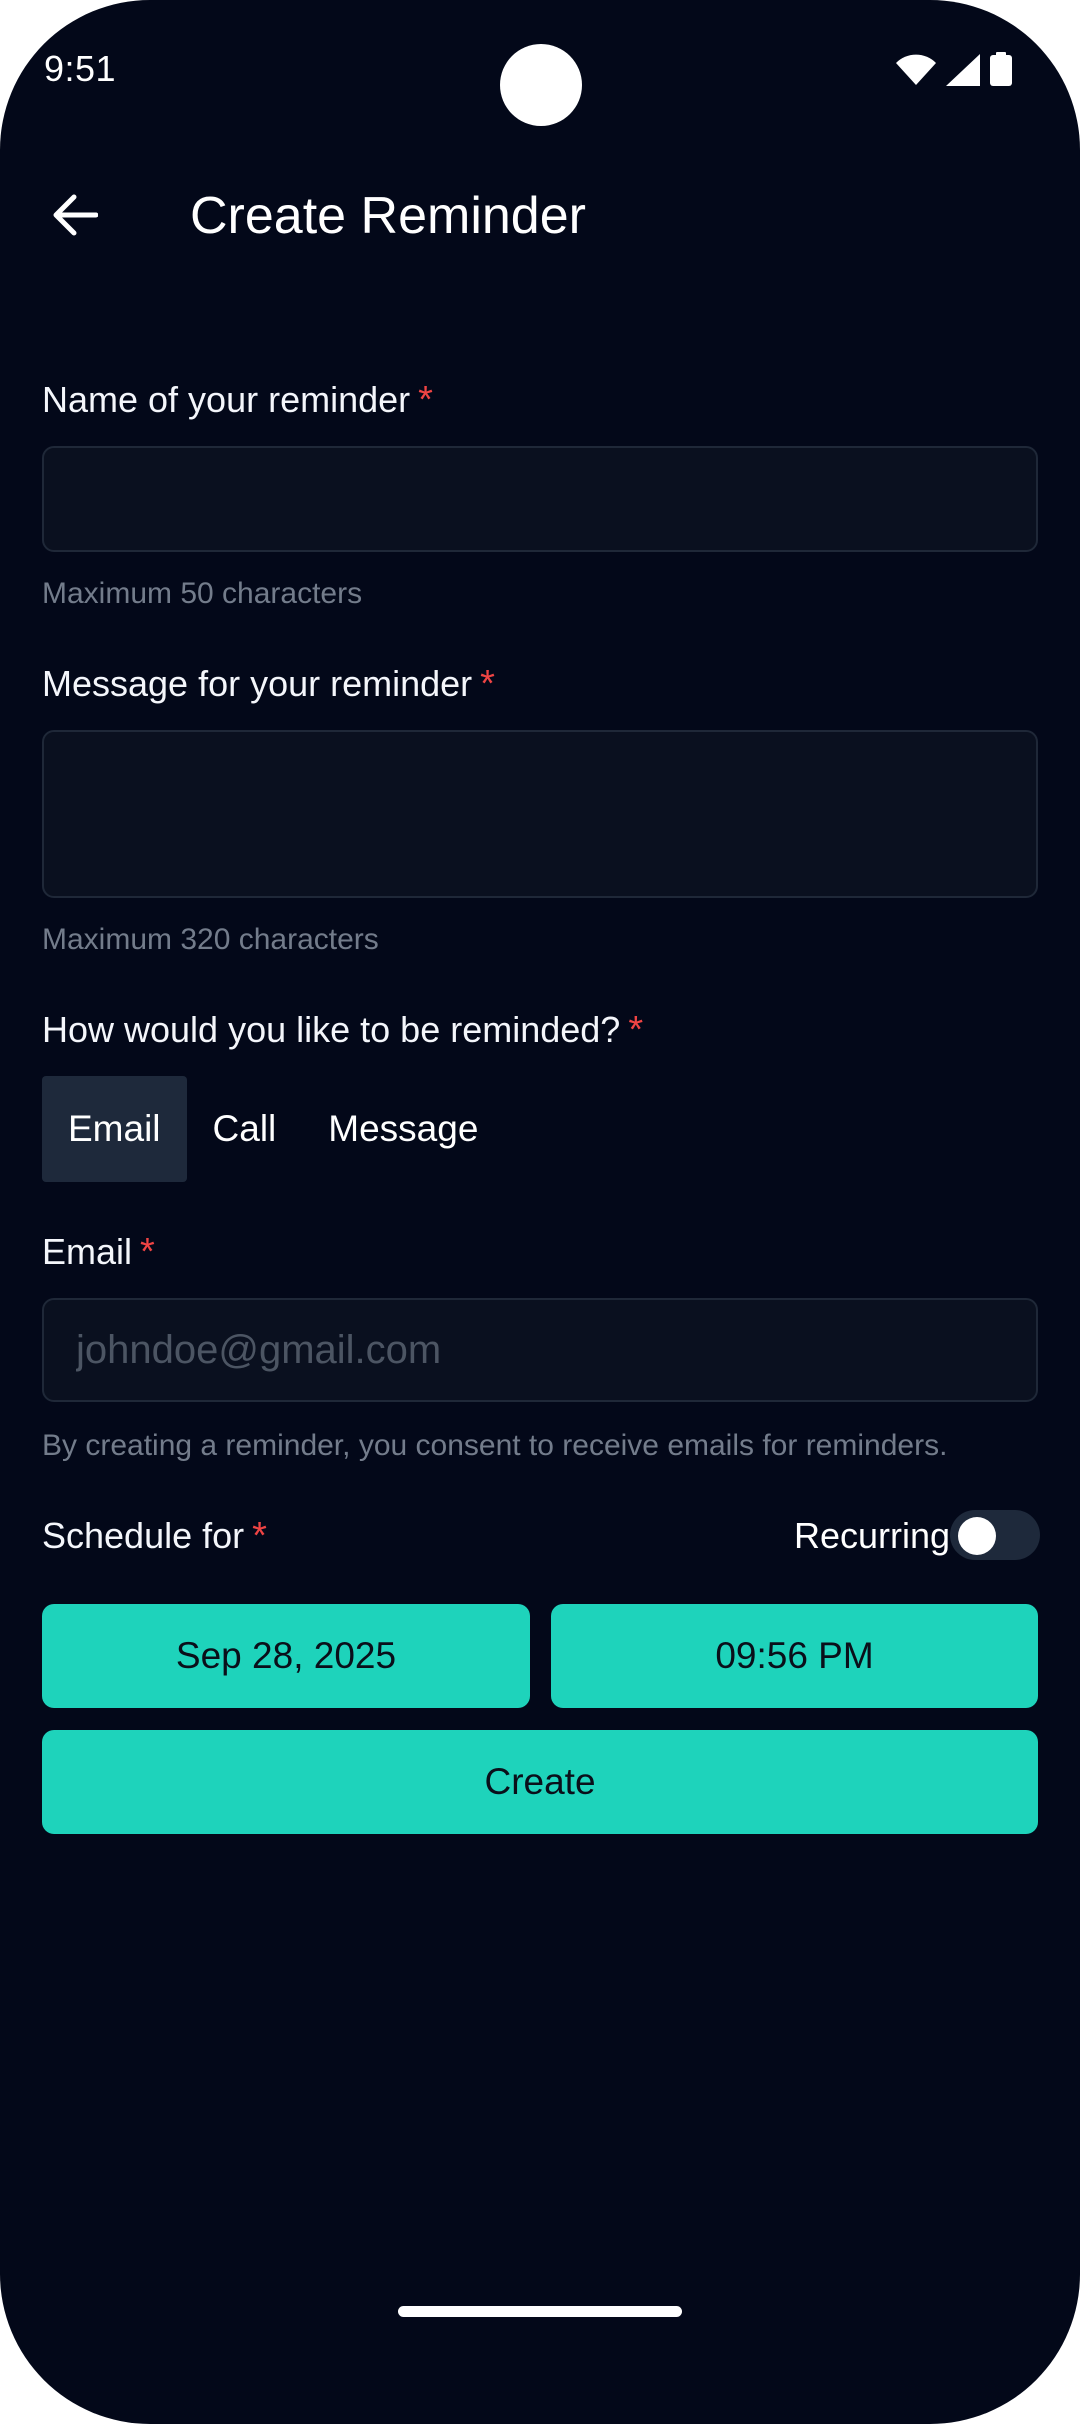 The width and height of the screenshot is (1080, 2424). Describe the element at coordinates (87, 1251) in the screenshot. I see `email-label-text: Email` at that location.